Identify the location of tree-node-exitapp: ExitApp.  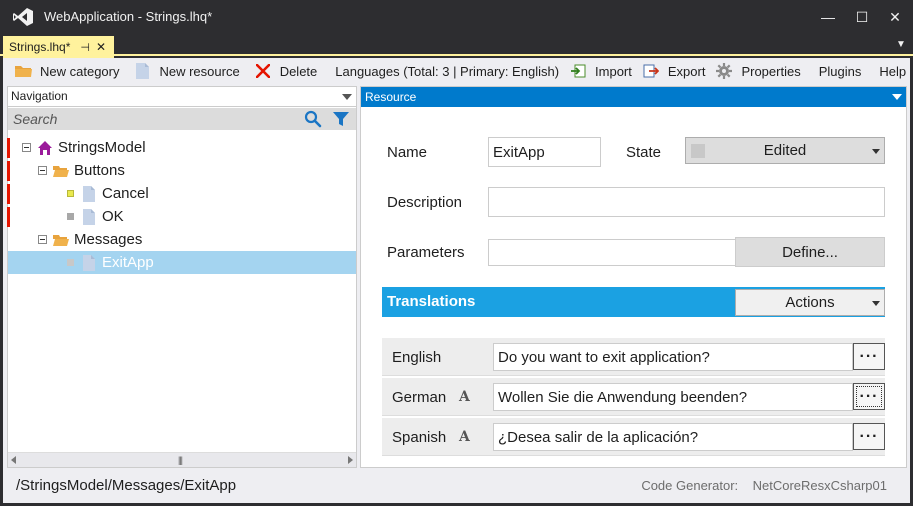
(182, 262).